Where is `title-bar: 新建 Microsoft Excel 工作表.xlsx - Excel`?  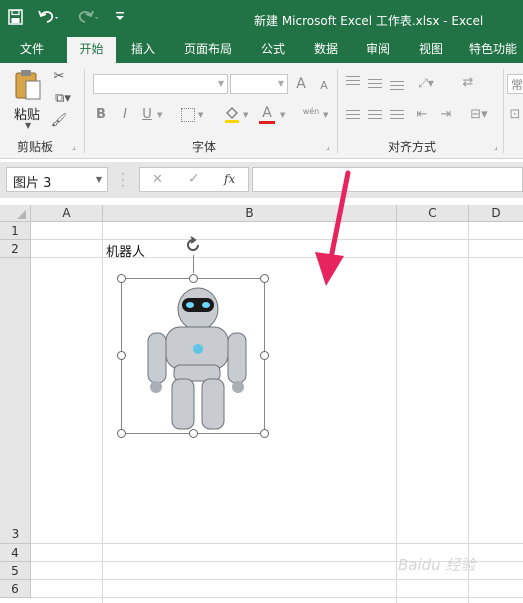 title-bar: 新建 Microsoft Excel 工作表.xlsx - Excel is located at coordinates (261, 18).